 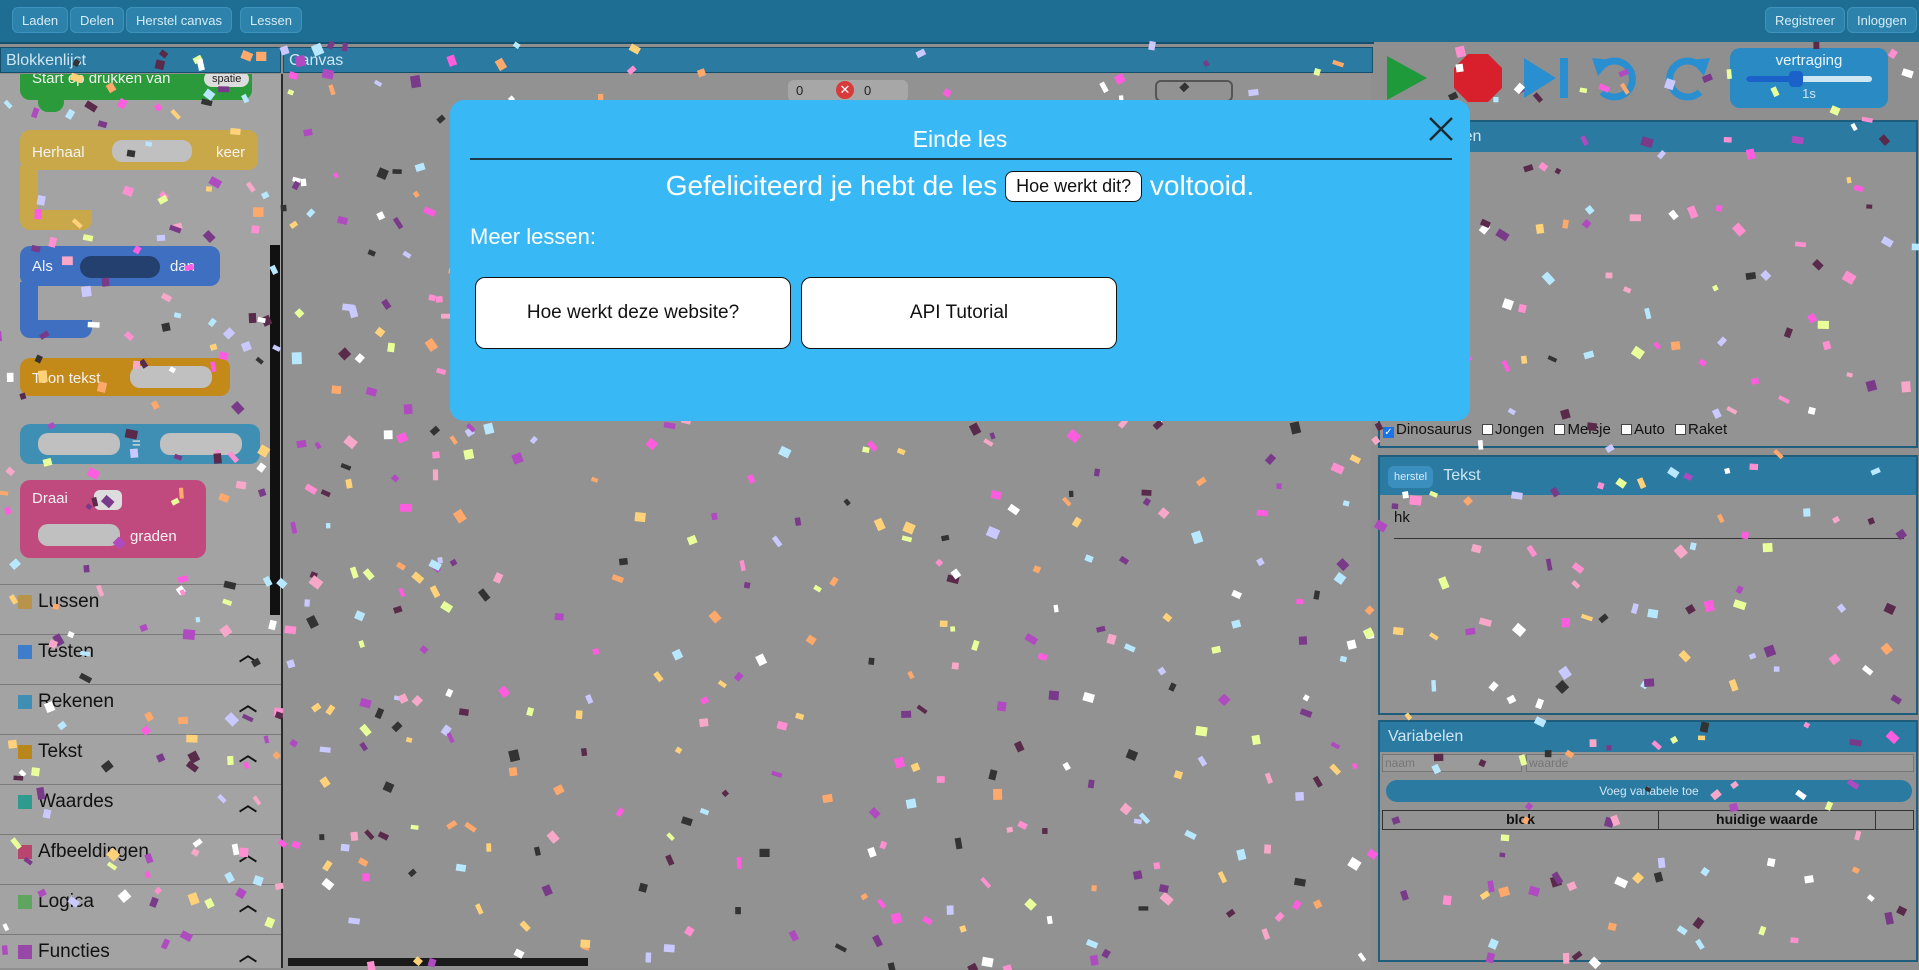 I want to click on category-label: Lussen, so click(x=69, y=601).